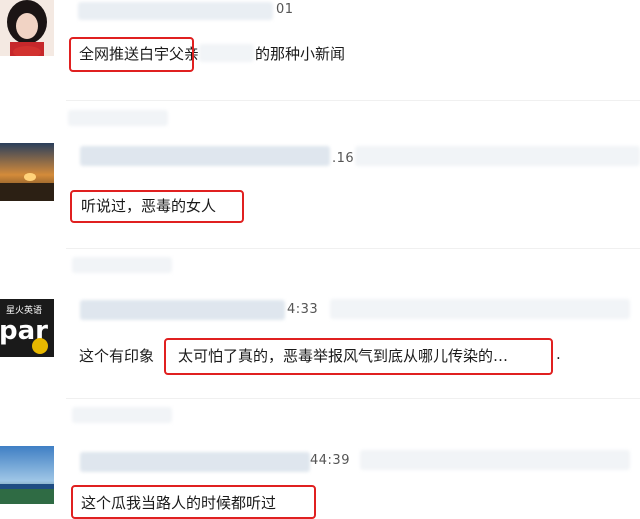 The height and width of the screenshot is (519, 640). What do you see at coordinates (558, 354) in the screenshot?
I see `comment-text-tail: .` at bounding box center [558, 354].